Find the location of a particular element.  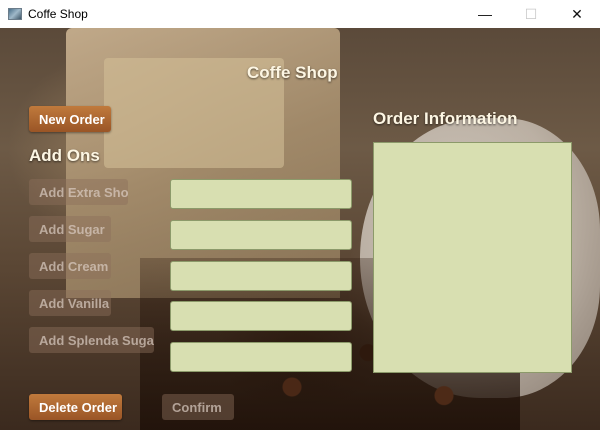

confirm-button: Confirm is located at coordinates (198, 407).